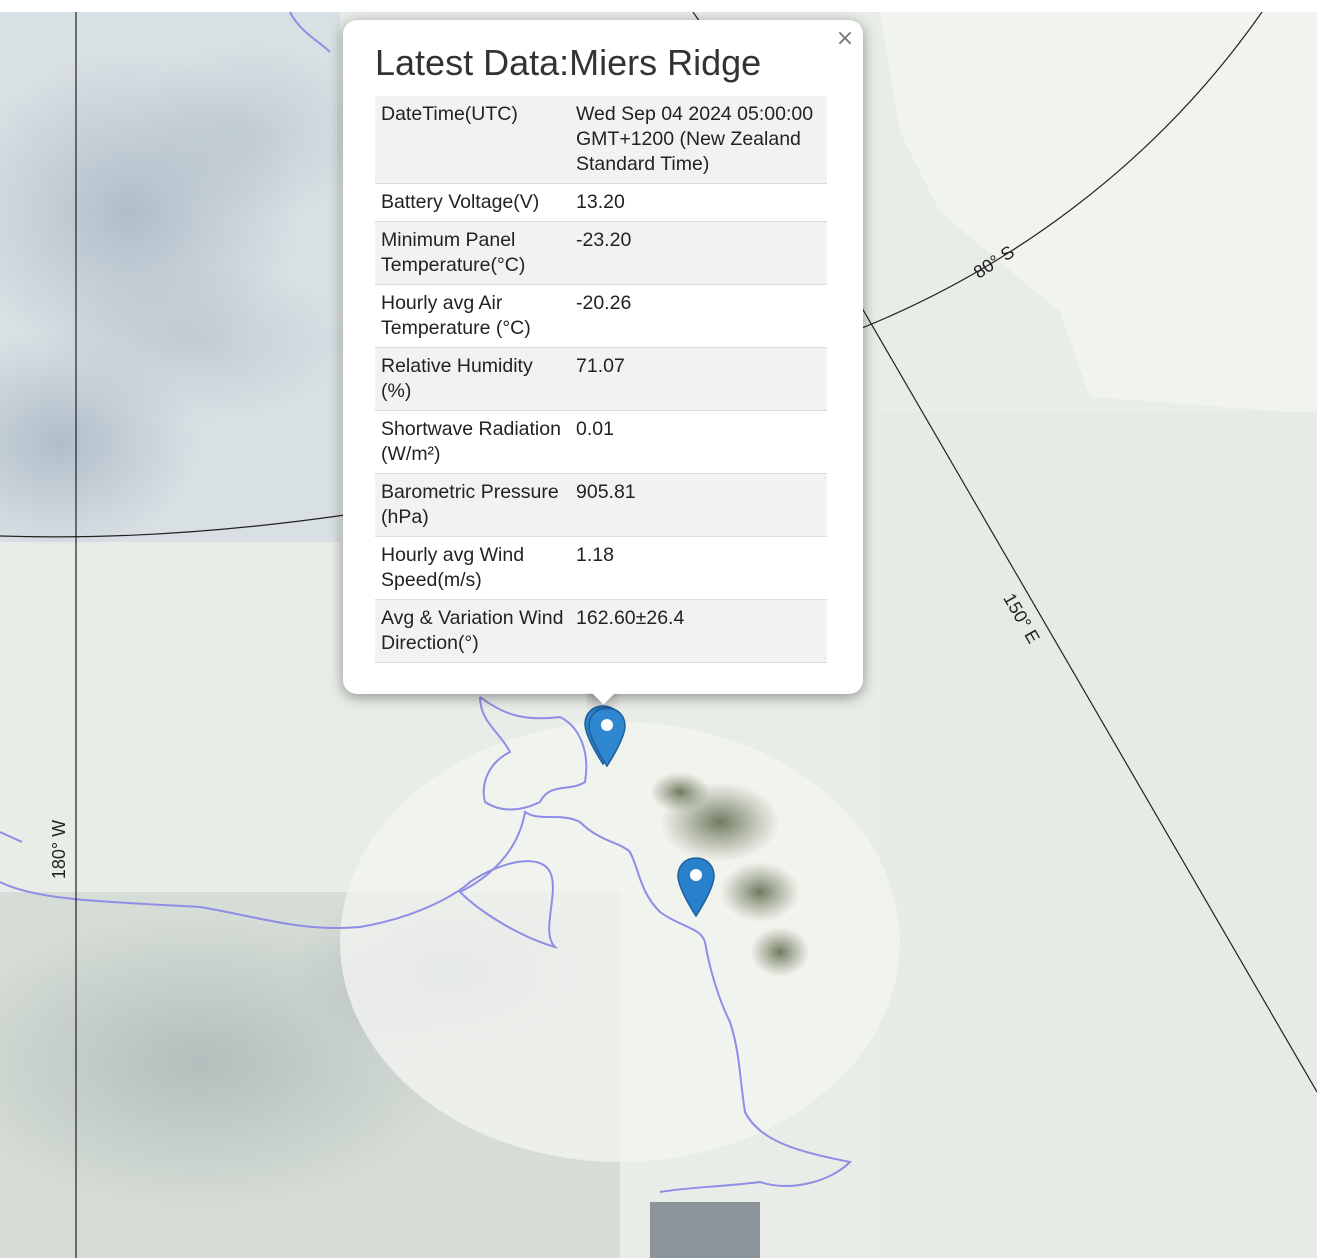  What do you see at coordinates (472, 253) in the screenshot?
I see `row-label: Minimum Panel Temperature(°C)` at bounding box center [472, 253].